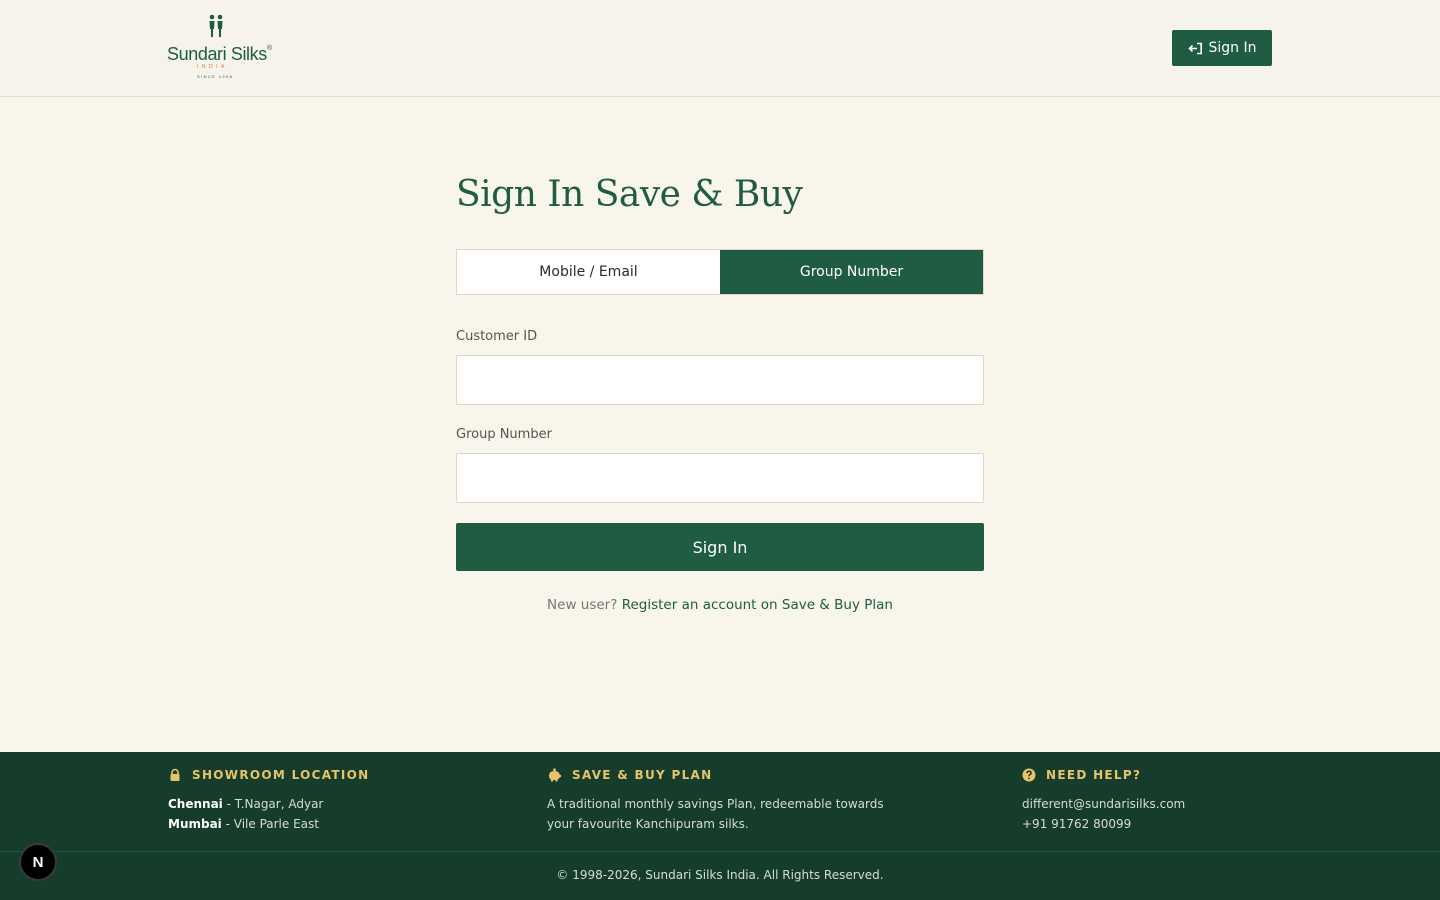 This screenshot has width=1440, height=900. What do you see at coordinates (215, 76) in the screenshot?
I see `logo-since: SINCE 1998` at bounding box center [215, 76].